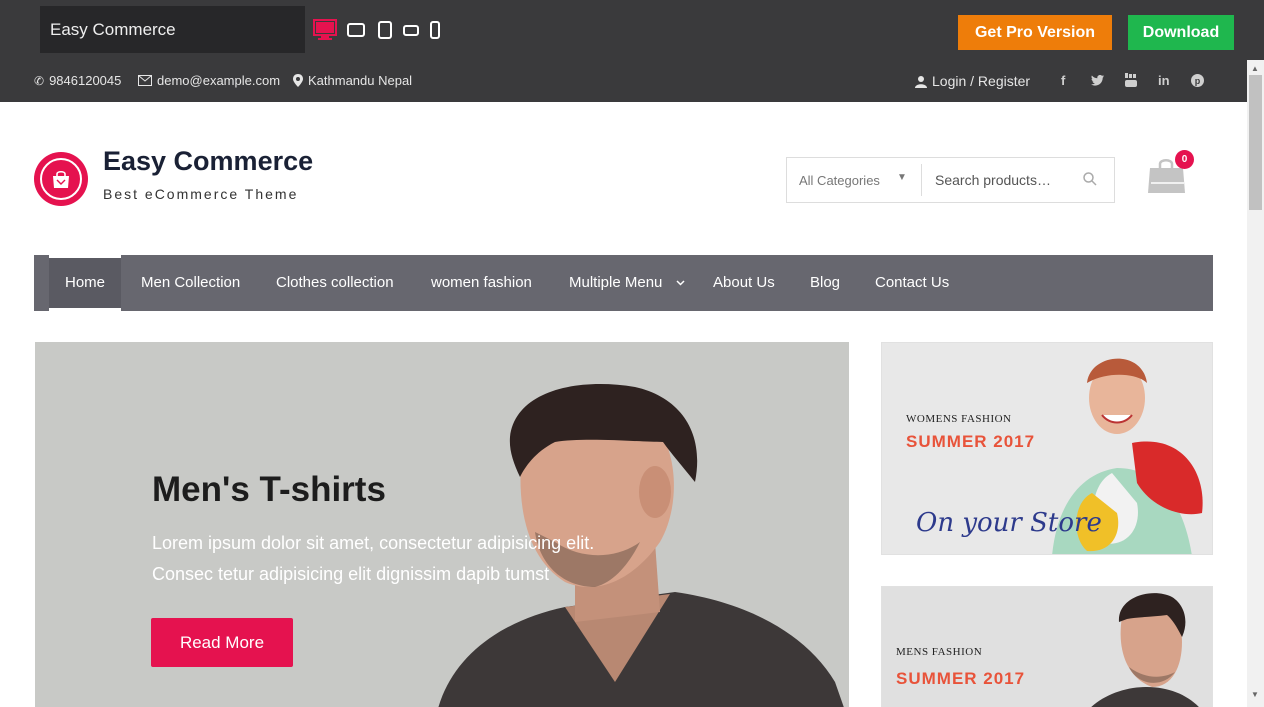 This screenshot has height=707, width=1264. What do you see at coordinates (1009, 523) in the screenshot?
I see `on-your-store-script: On your Store` at bounding box center [1009, 523].